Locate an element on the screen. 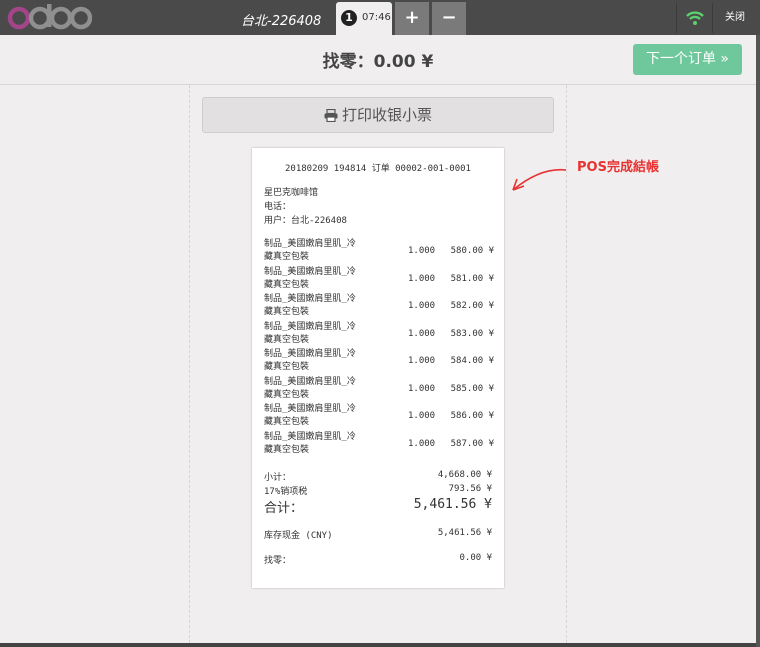 Image resolution: width=760 pixels, height=647 pixels. product-price: 581.00 ¥ is located at coordinates (472, 278).